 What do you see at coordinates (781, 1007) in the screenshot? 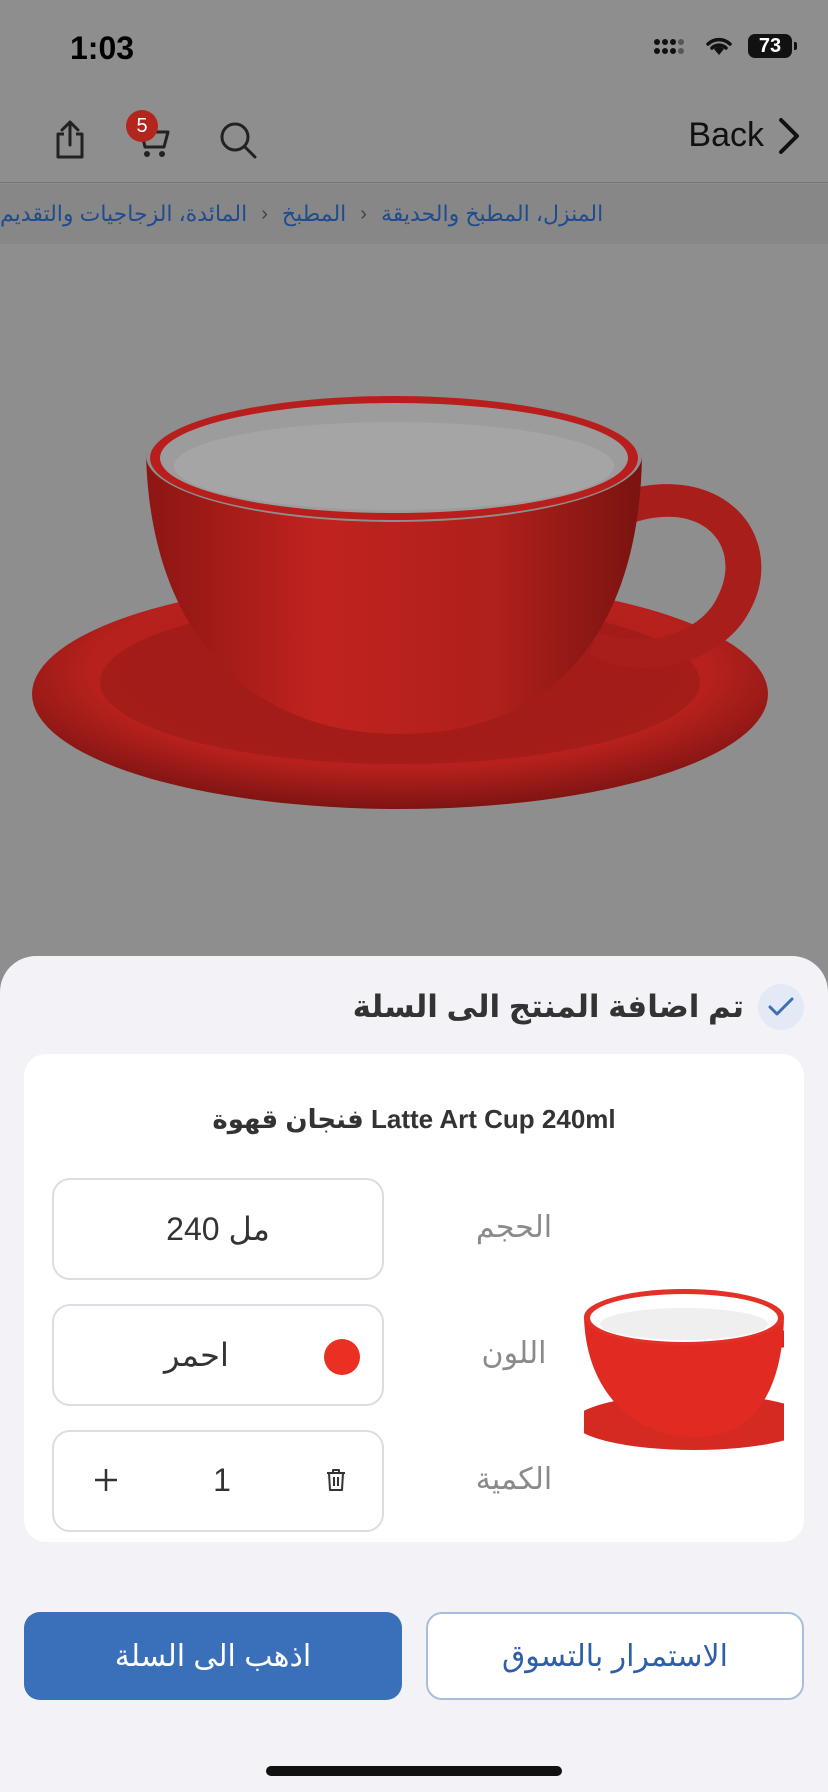
I see `check-icon` at bounding box center [781, 1007].